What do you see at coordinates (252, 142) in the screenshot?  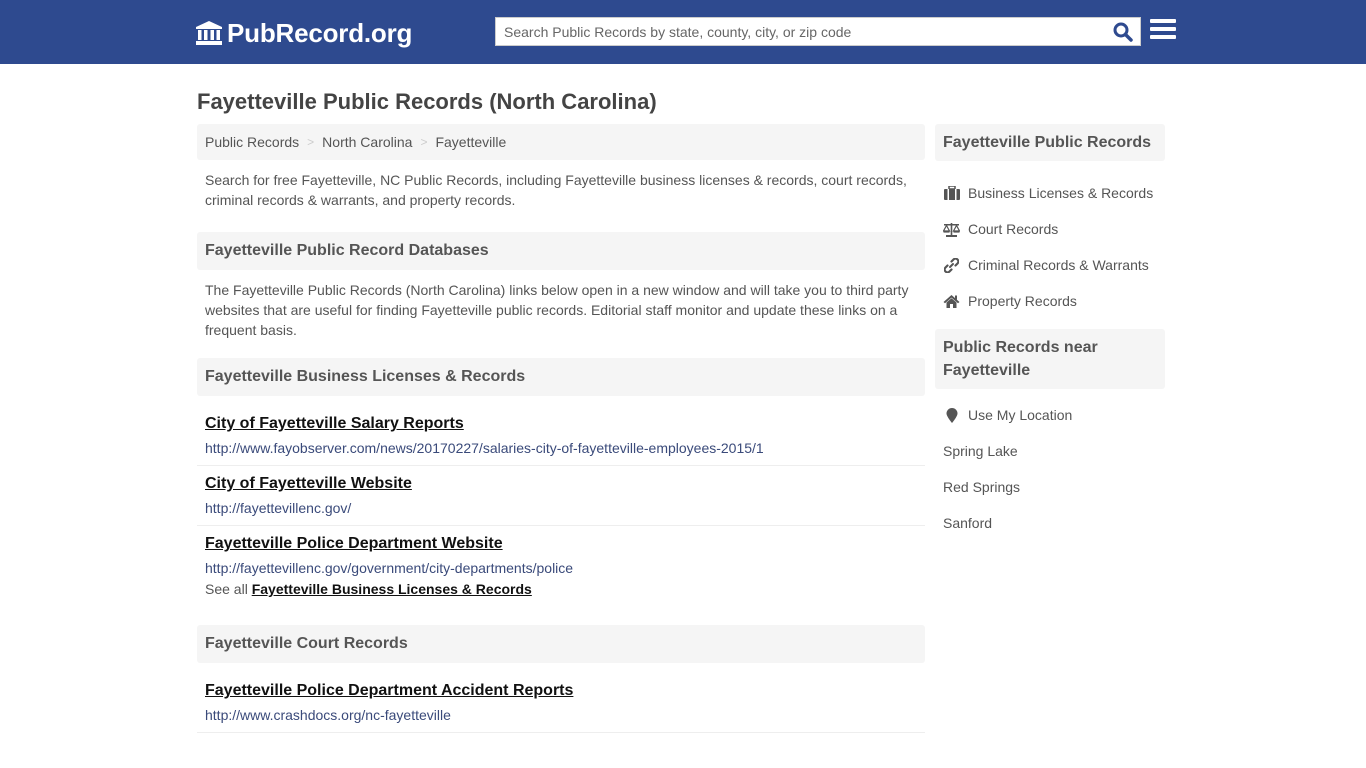 I see `breadcrumb-public-records: Public Records` at bounding box center [252, 142].